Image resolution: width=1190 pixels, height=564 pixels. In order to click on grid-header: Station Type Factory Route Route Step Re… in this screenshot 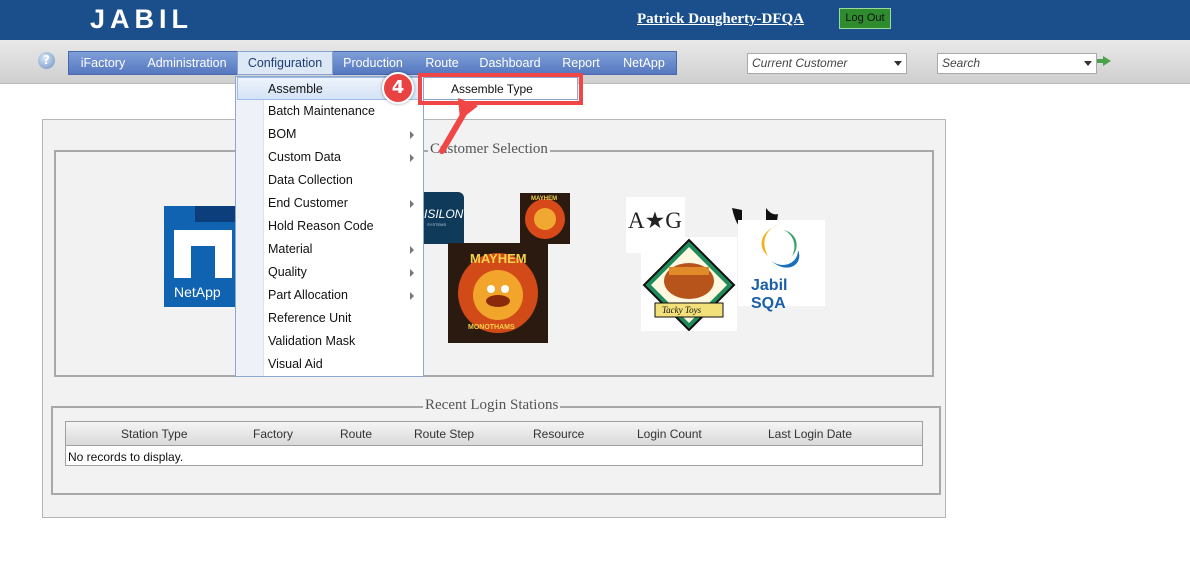, I will do `click(494, 434)`.